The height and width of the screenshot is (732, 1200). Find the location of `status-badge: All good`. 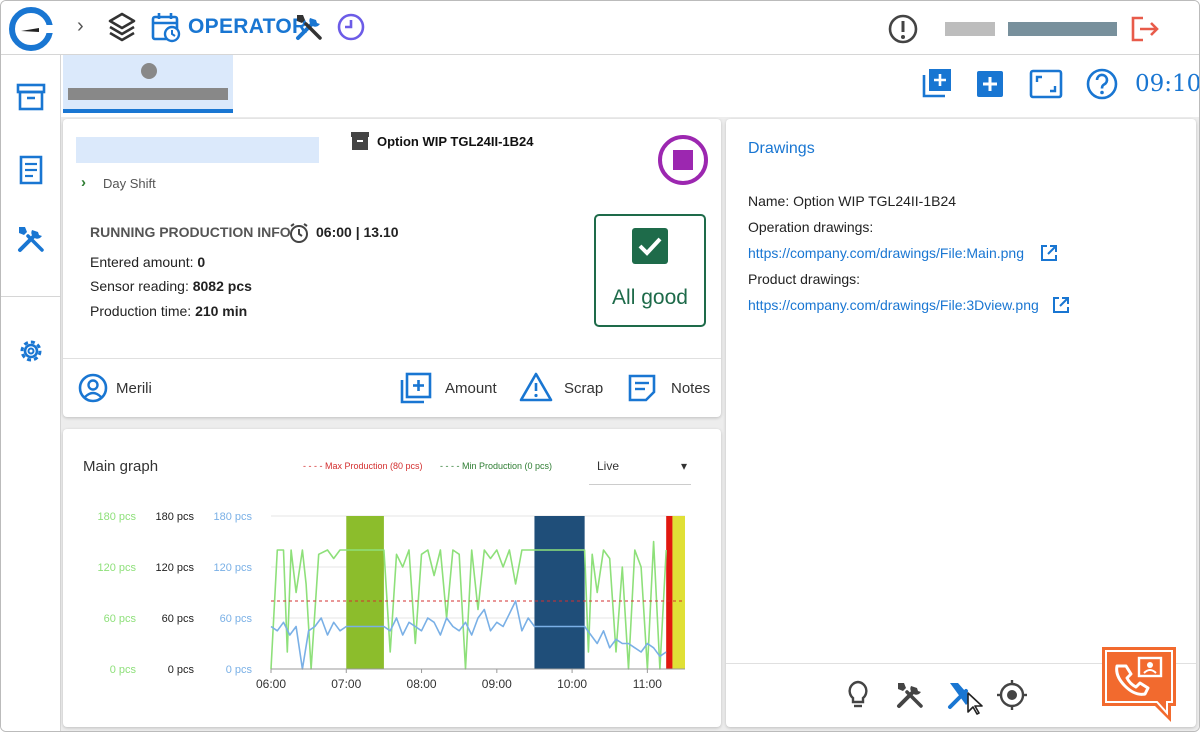

status-badge: All good is located at coordinates (650, 270).